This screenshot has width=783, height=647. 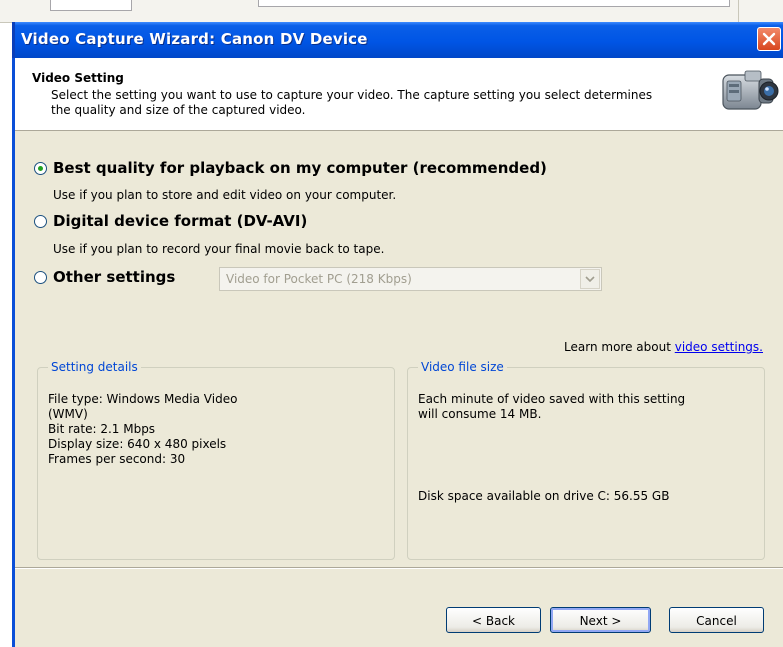 I want to click on option-dv-avi-label: Digital device format (DV-AVI), so click(x=180, y=221).